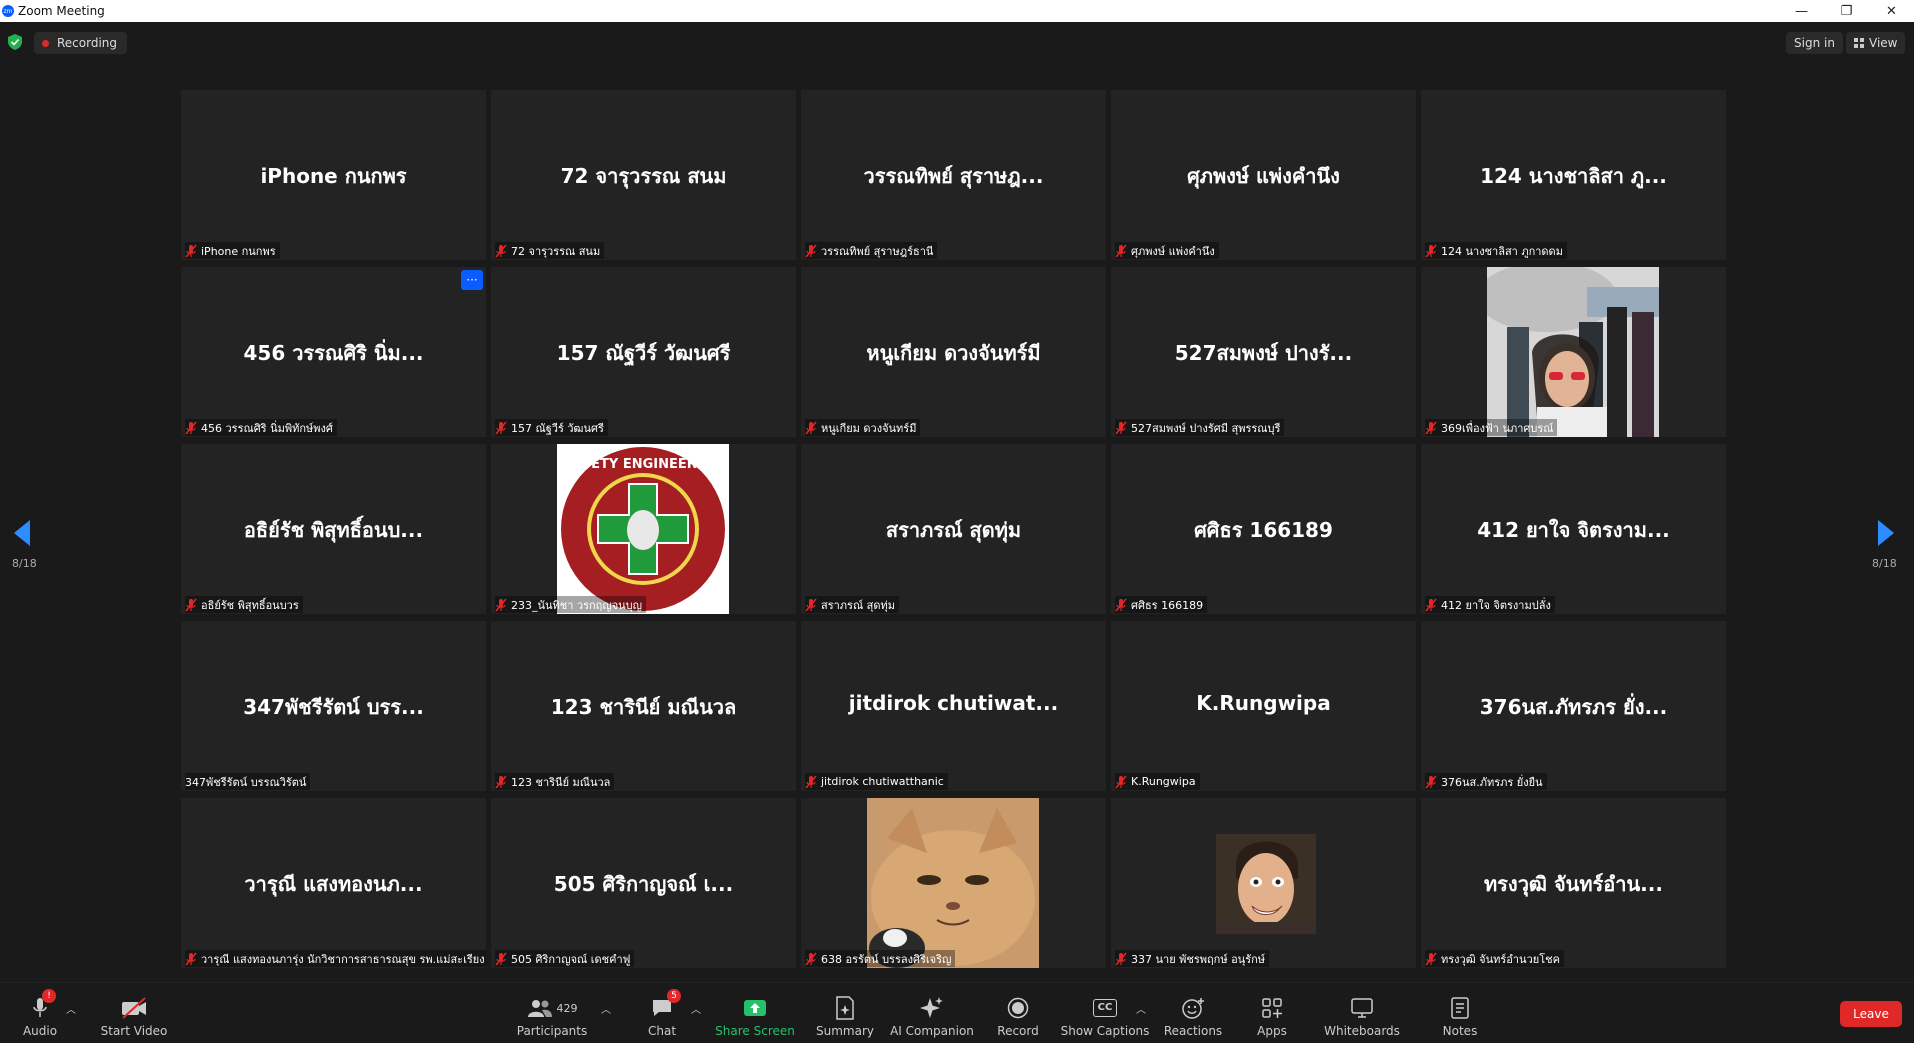  Describe the element at coordinates (643, 706) in the screenshot. I see `participant-tile: 123 ชารินีย์ มณีนวล 123 ชารินีย์ มณีนวล` at that location.